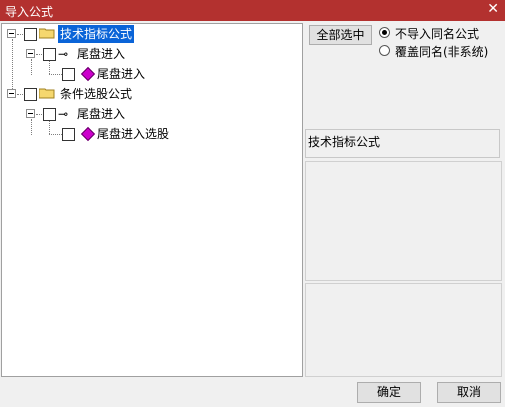 The height and width of the screenshot is (407, 505). Describe the element at coordinates (403, 330) in the screenshot. I see `formula-detail-box` at that location.